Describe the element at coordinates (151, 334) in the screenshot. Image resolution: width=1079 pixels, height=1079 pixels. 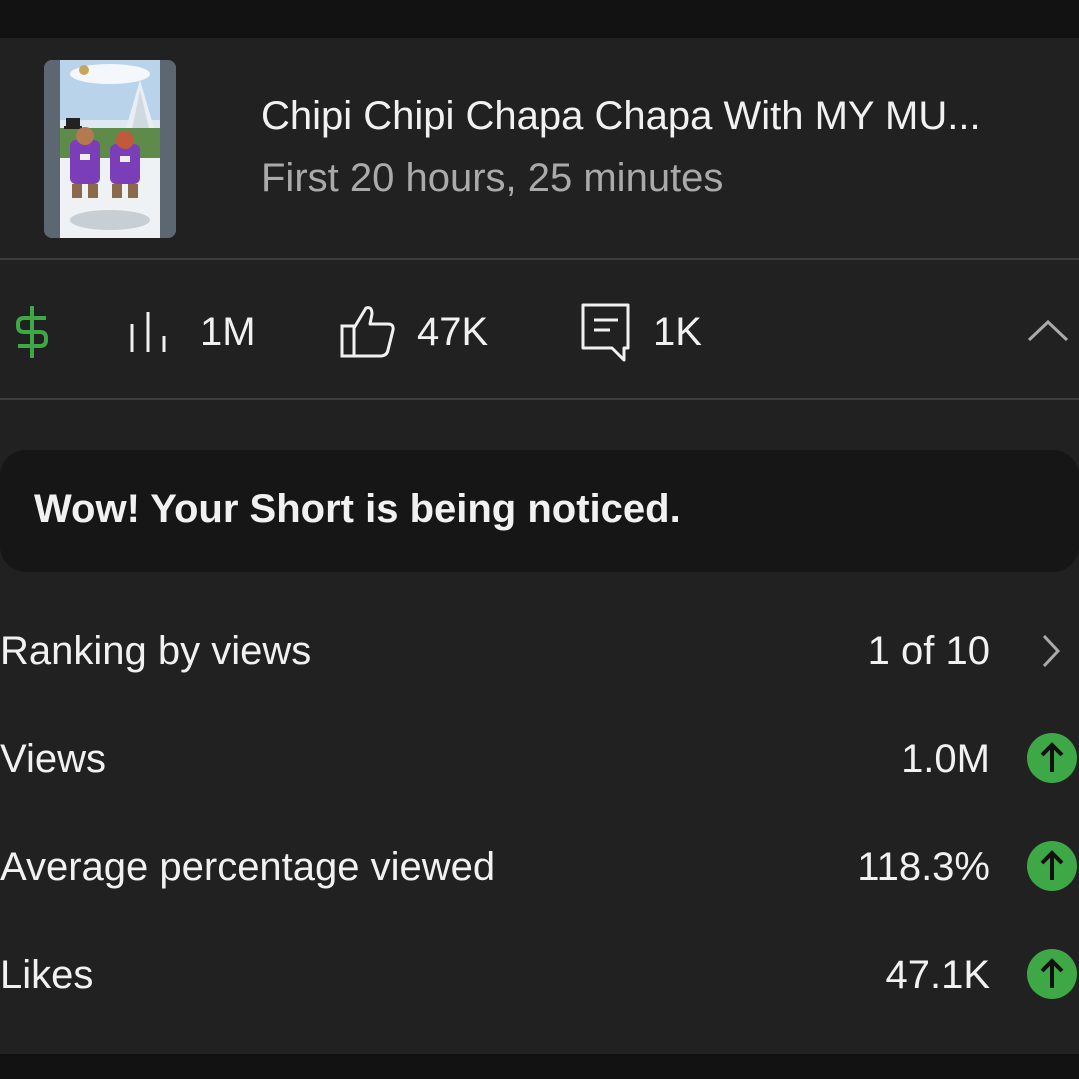
I see `bar-chart-icon` at that location.